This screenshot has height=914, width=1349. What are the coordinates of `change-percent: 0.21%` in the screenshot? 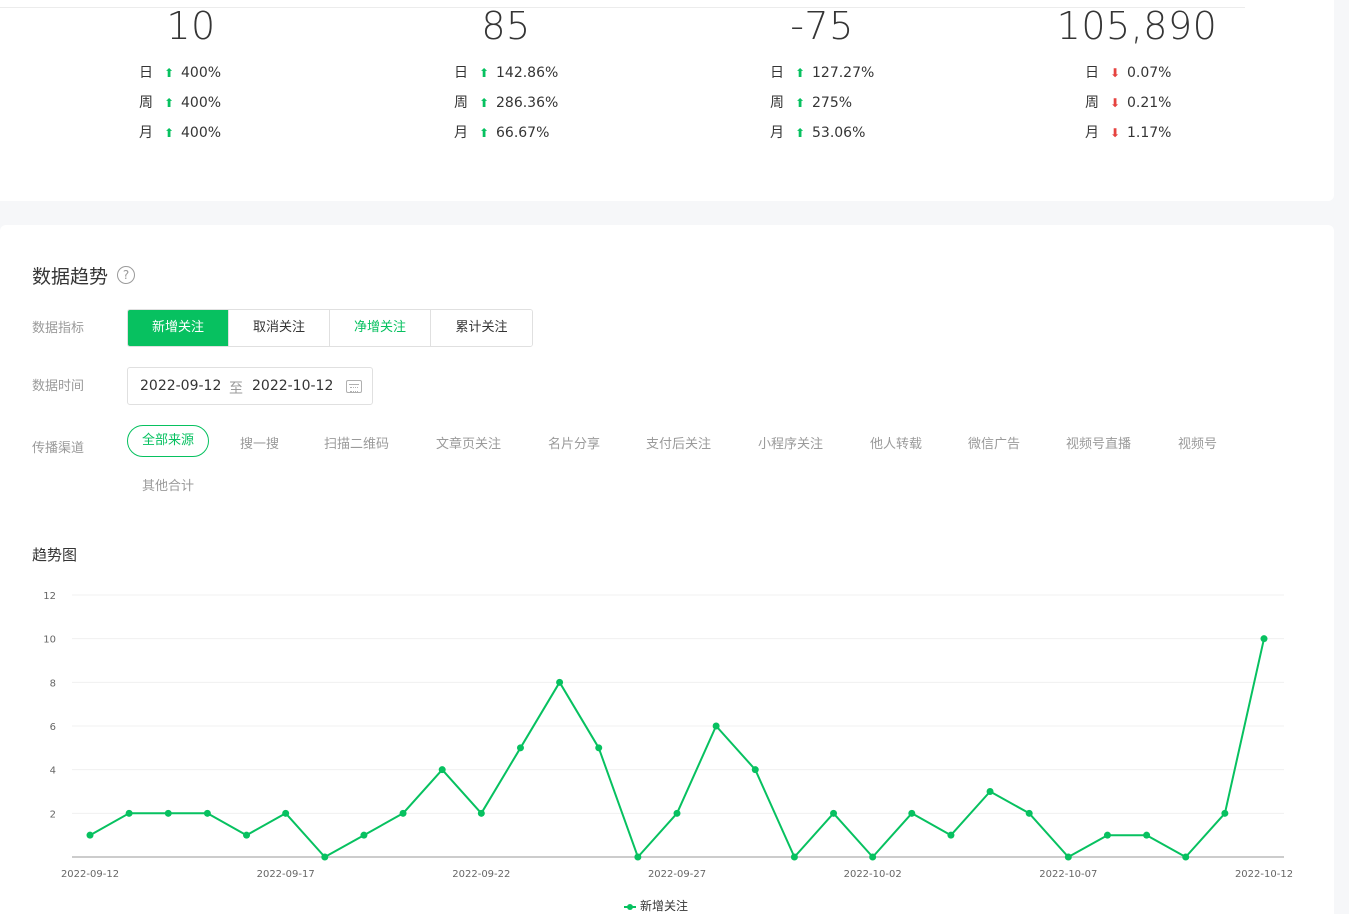 It's located at (1149, 103).